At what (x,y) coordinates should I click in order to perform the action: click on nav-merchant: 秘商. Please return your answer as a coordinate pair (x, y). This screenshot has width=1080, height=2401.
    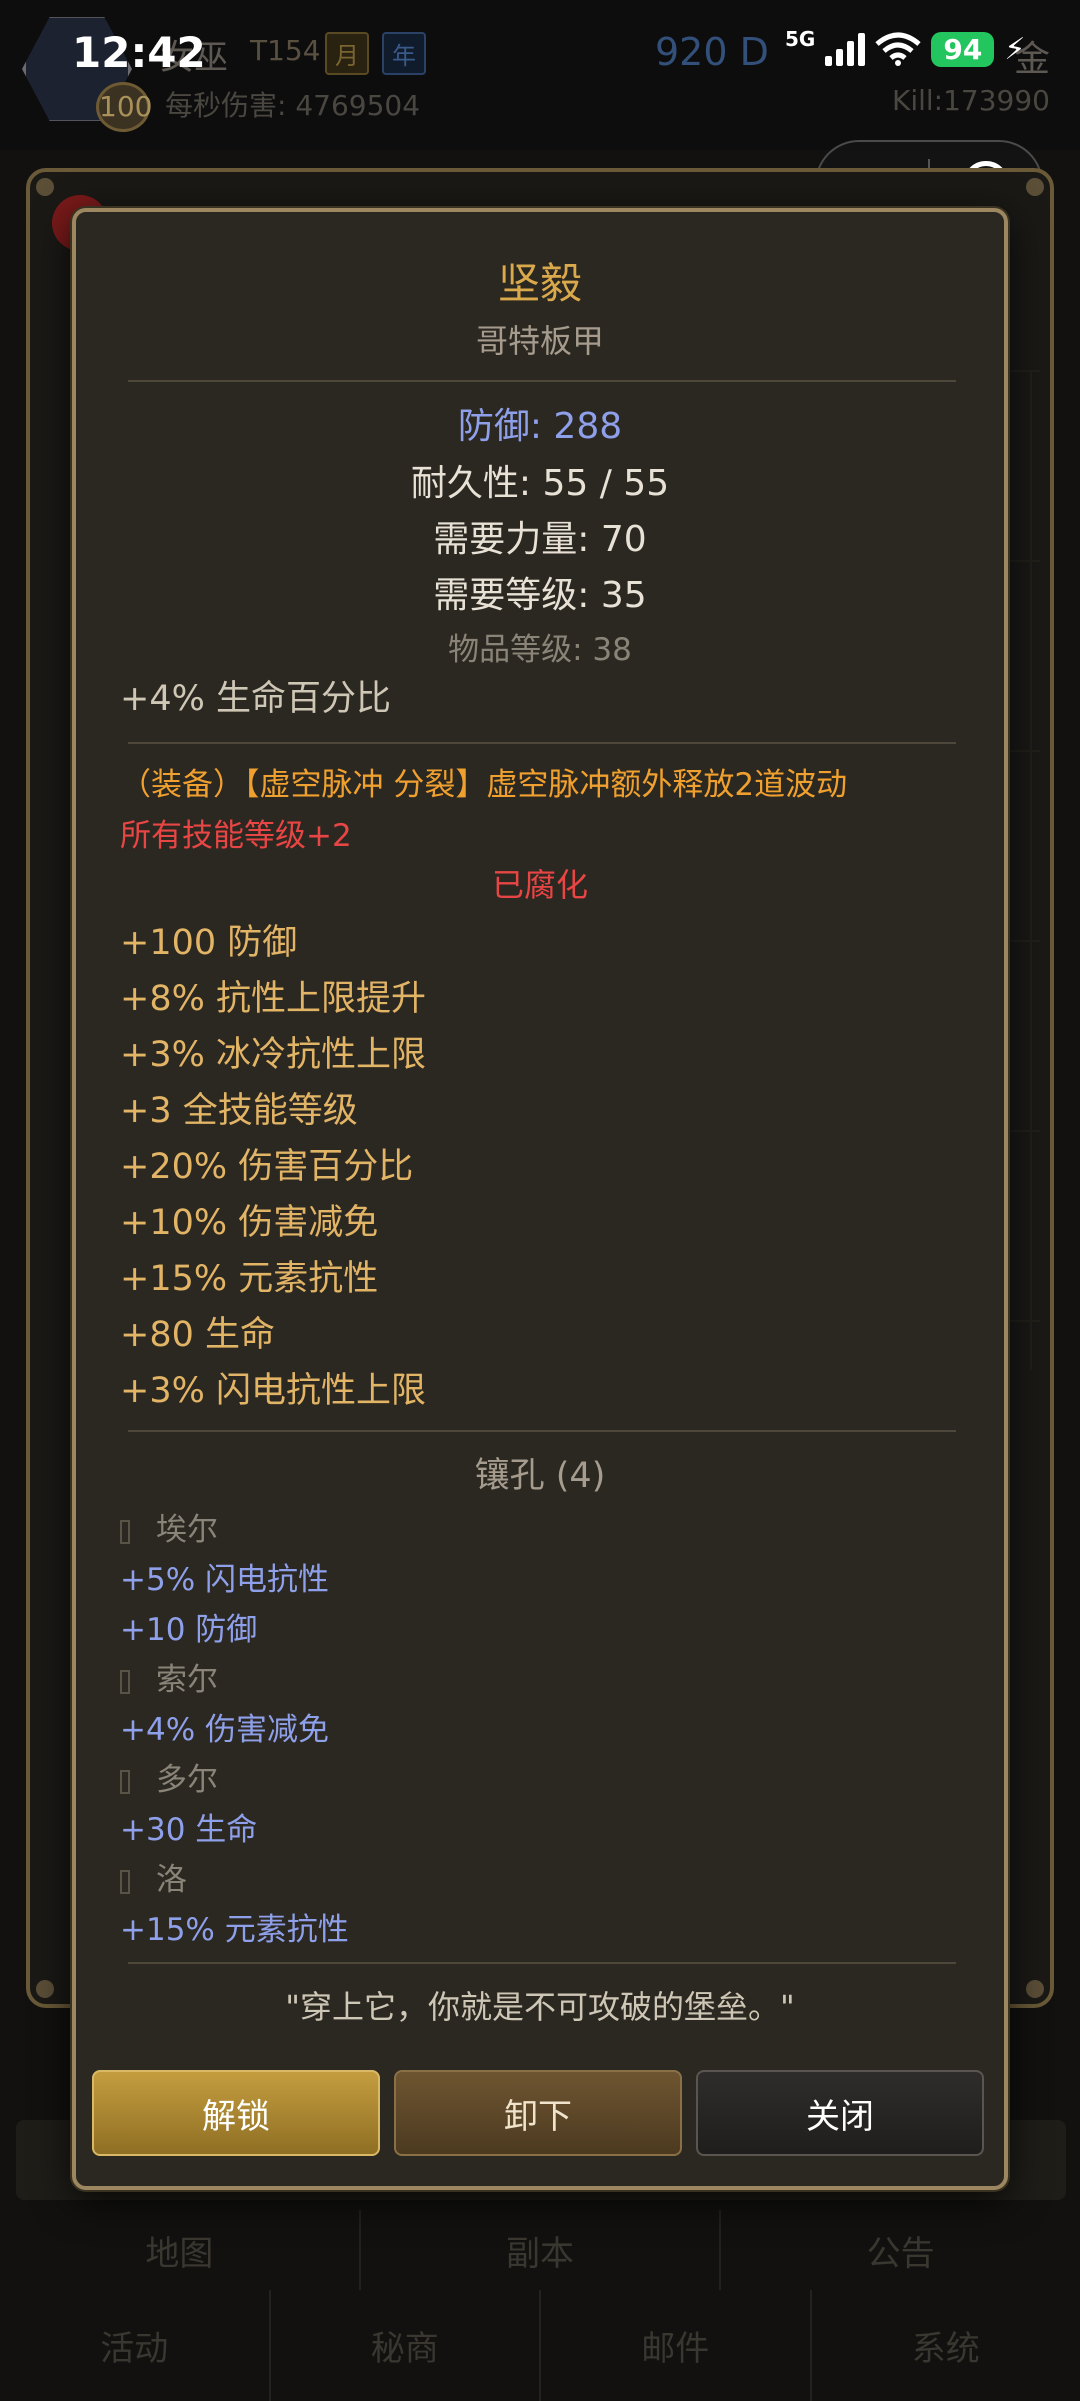
    Looking at the image, I should click on (406, 2345).